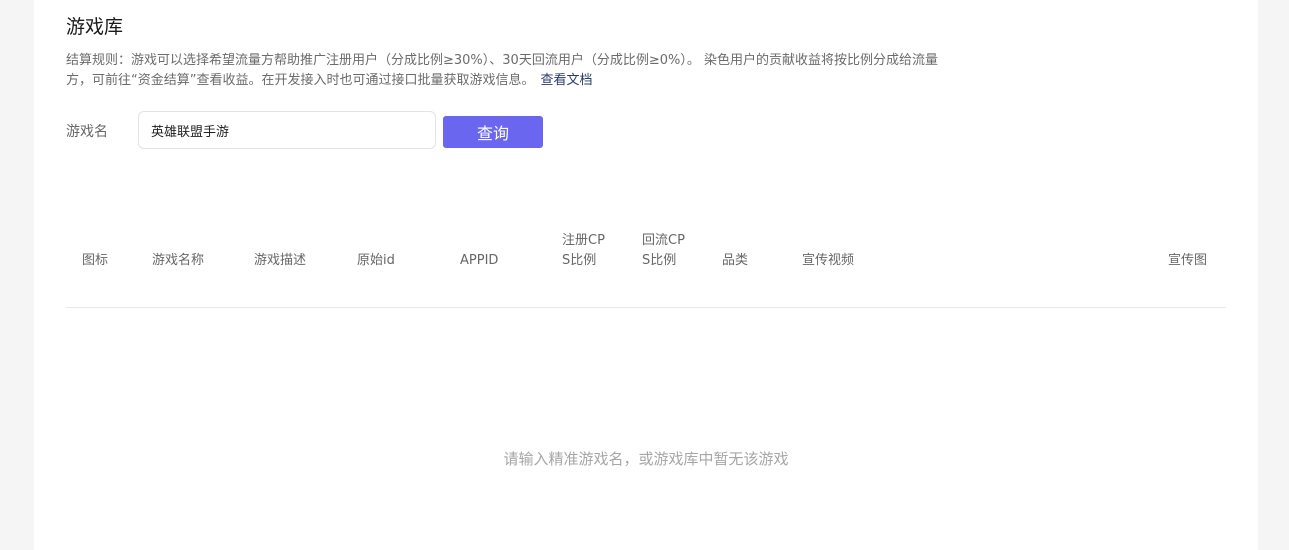 The height and width of the screenshot is (550, 1289). What do you see at coordinates (828, 260) in the screenshot?
I see `column-header-promo-video: 宣传视频` at bounding box center [828, 260].